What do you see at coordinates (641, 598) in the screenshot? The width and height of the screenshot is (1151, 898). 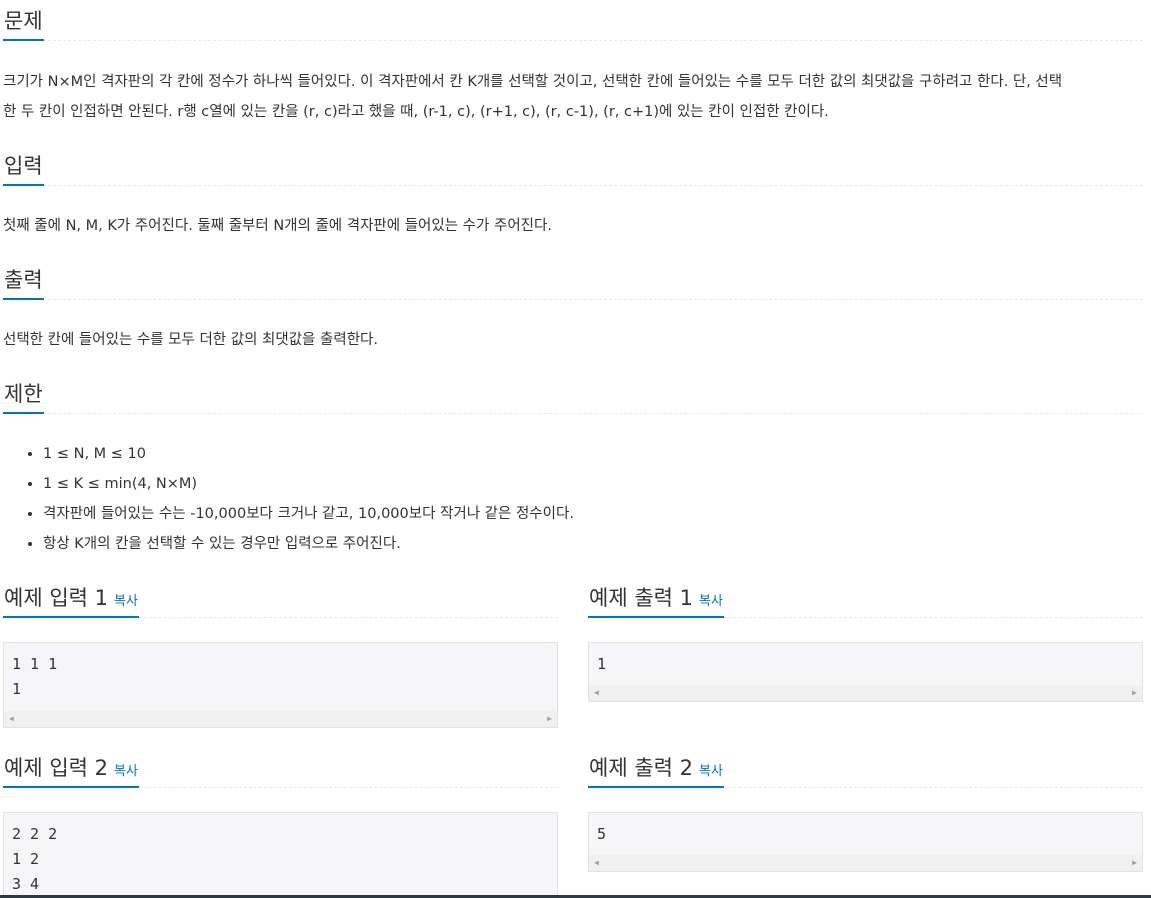 I see `sample-output-1-title: 예제 출력 1` at bounding box center [641, 598].